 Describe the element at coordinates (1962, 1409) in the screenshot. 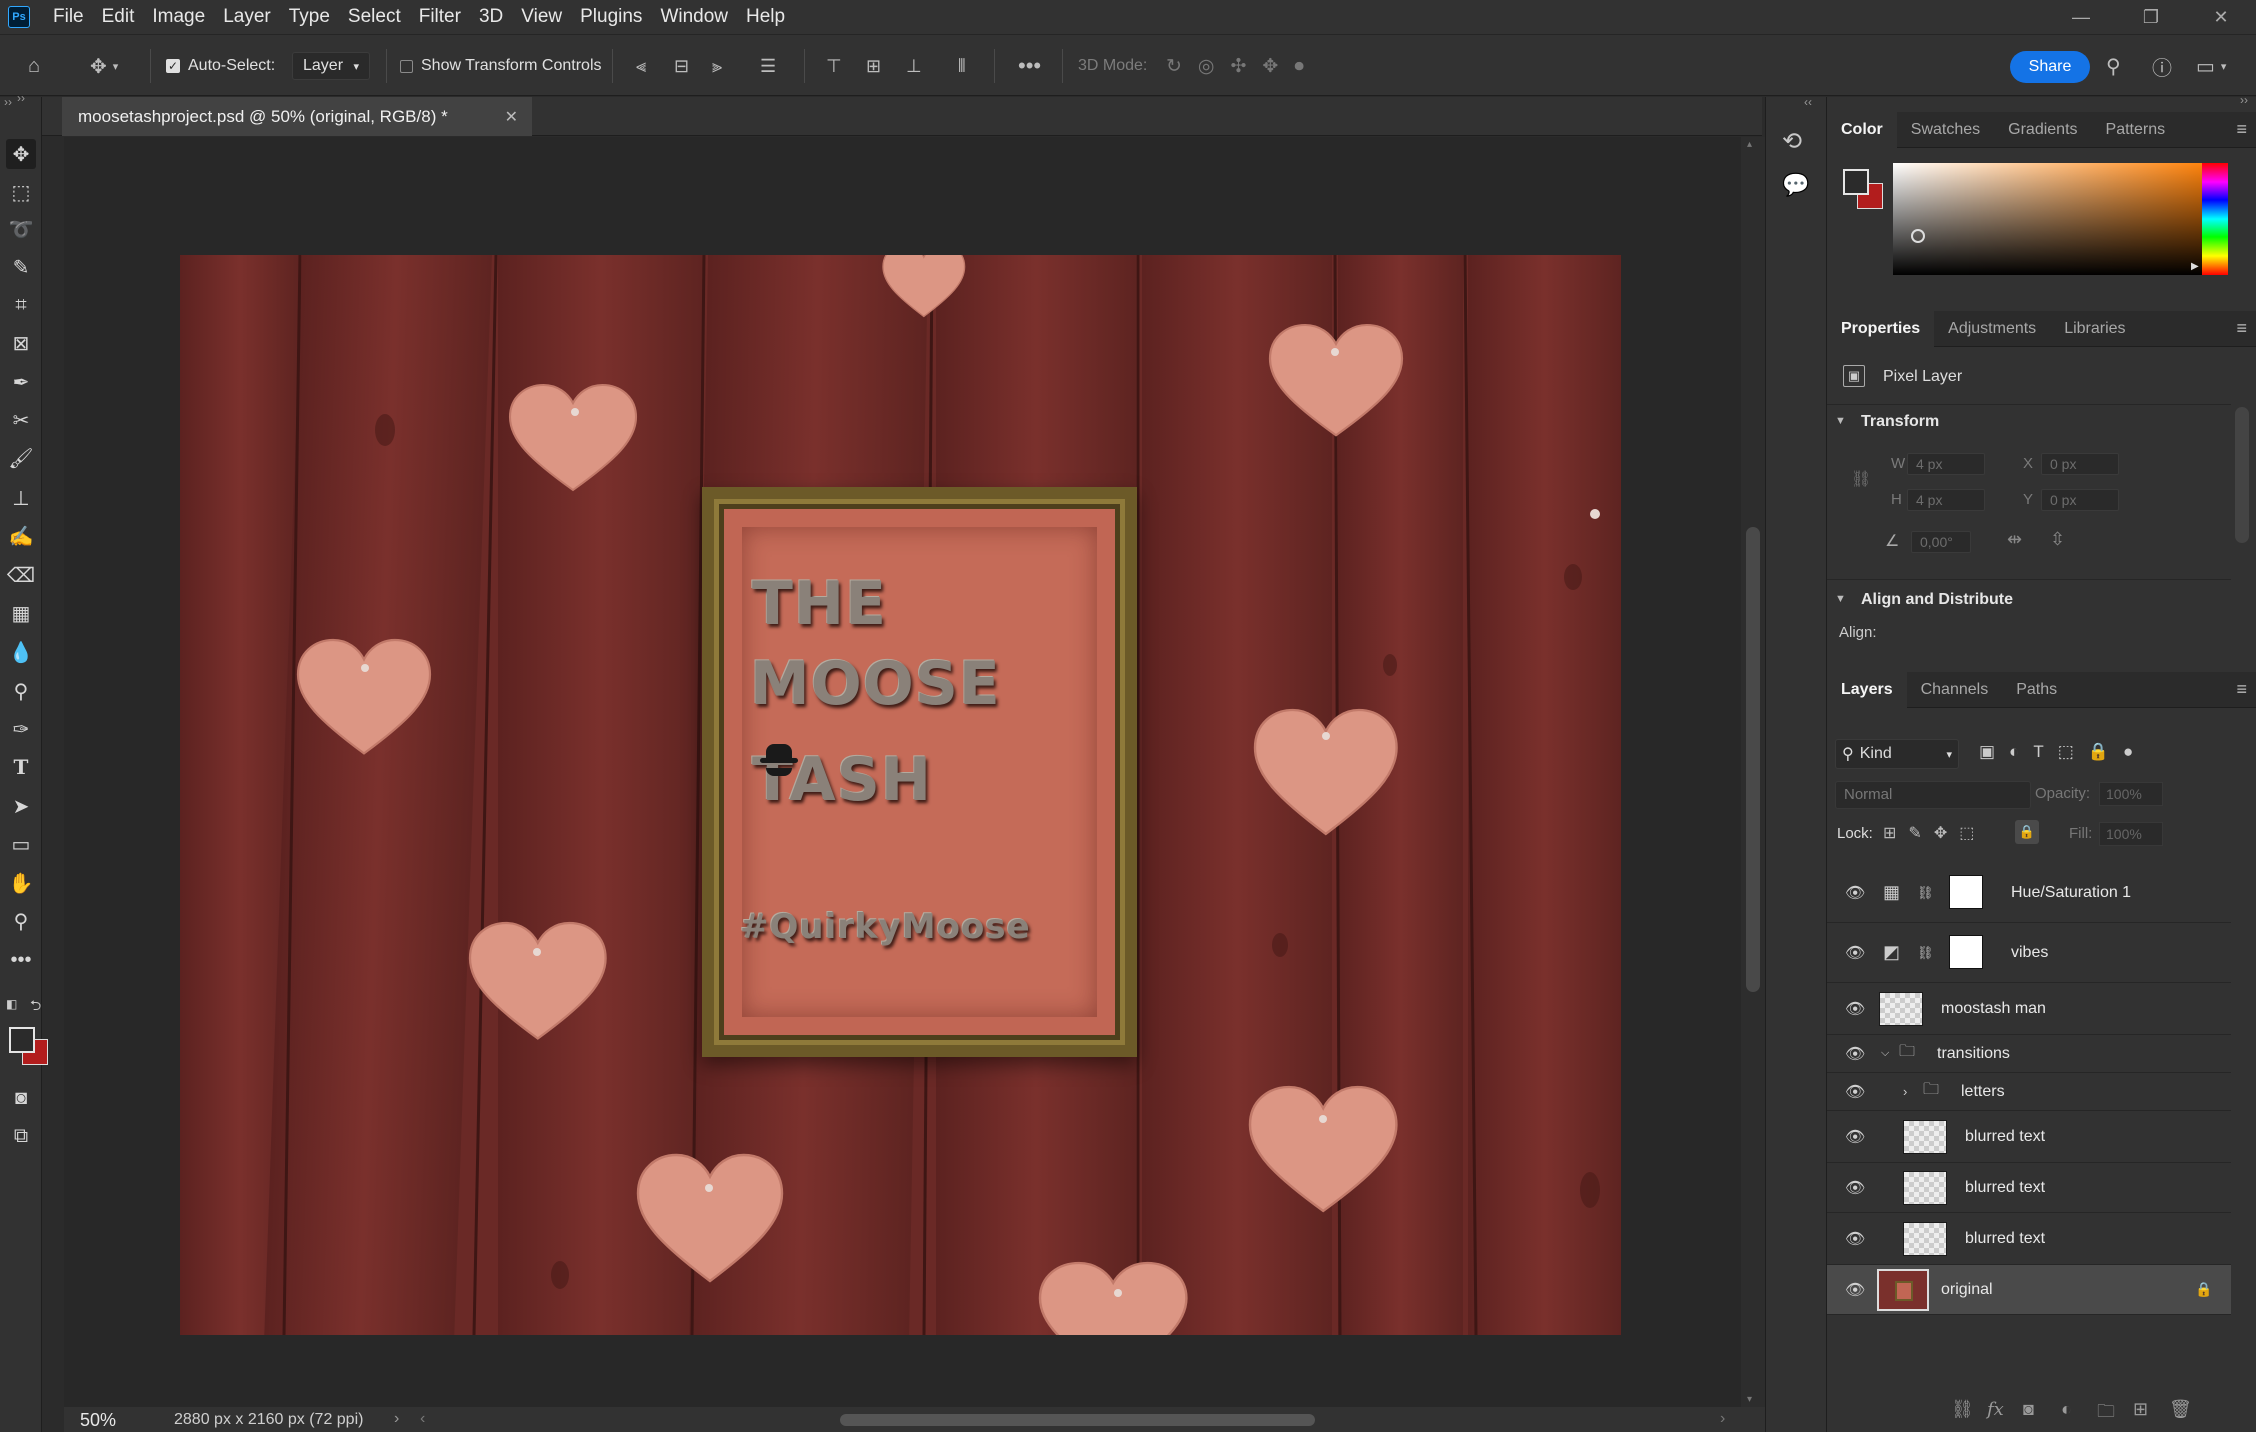

I see `link-layers-icon: ⛓` at that location.